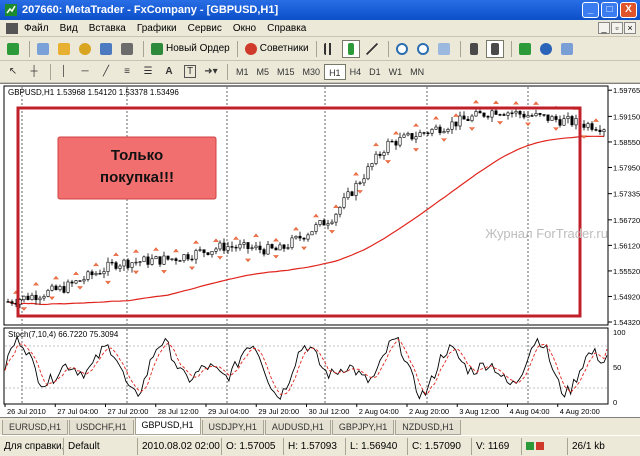  What do you see at coordinates (630, 28) in the screenshot?
I see `mdi-close-button: ×` at bounding box center [630, 28].